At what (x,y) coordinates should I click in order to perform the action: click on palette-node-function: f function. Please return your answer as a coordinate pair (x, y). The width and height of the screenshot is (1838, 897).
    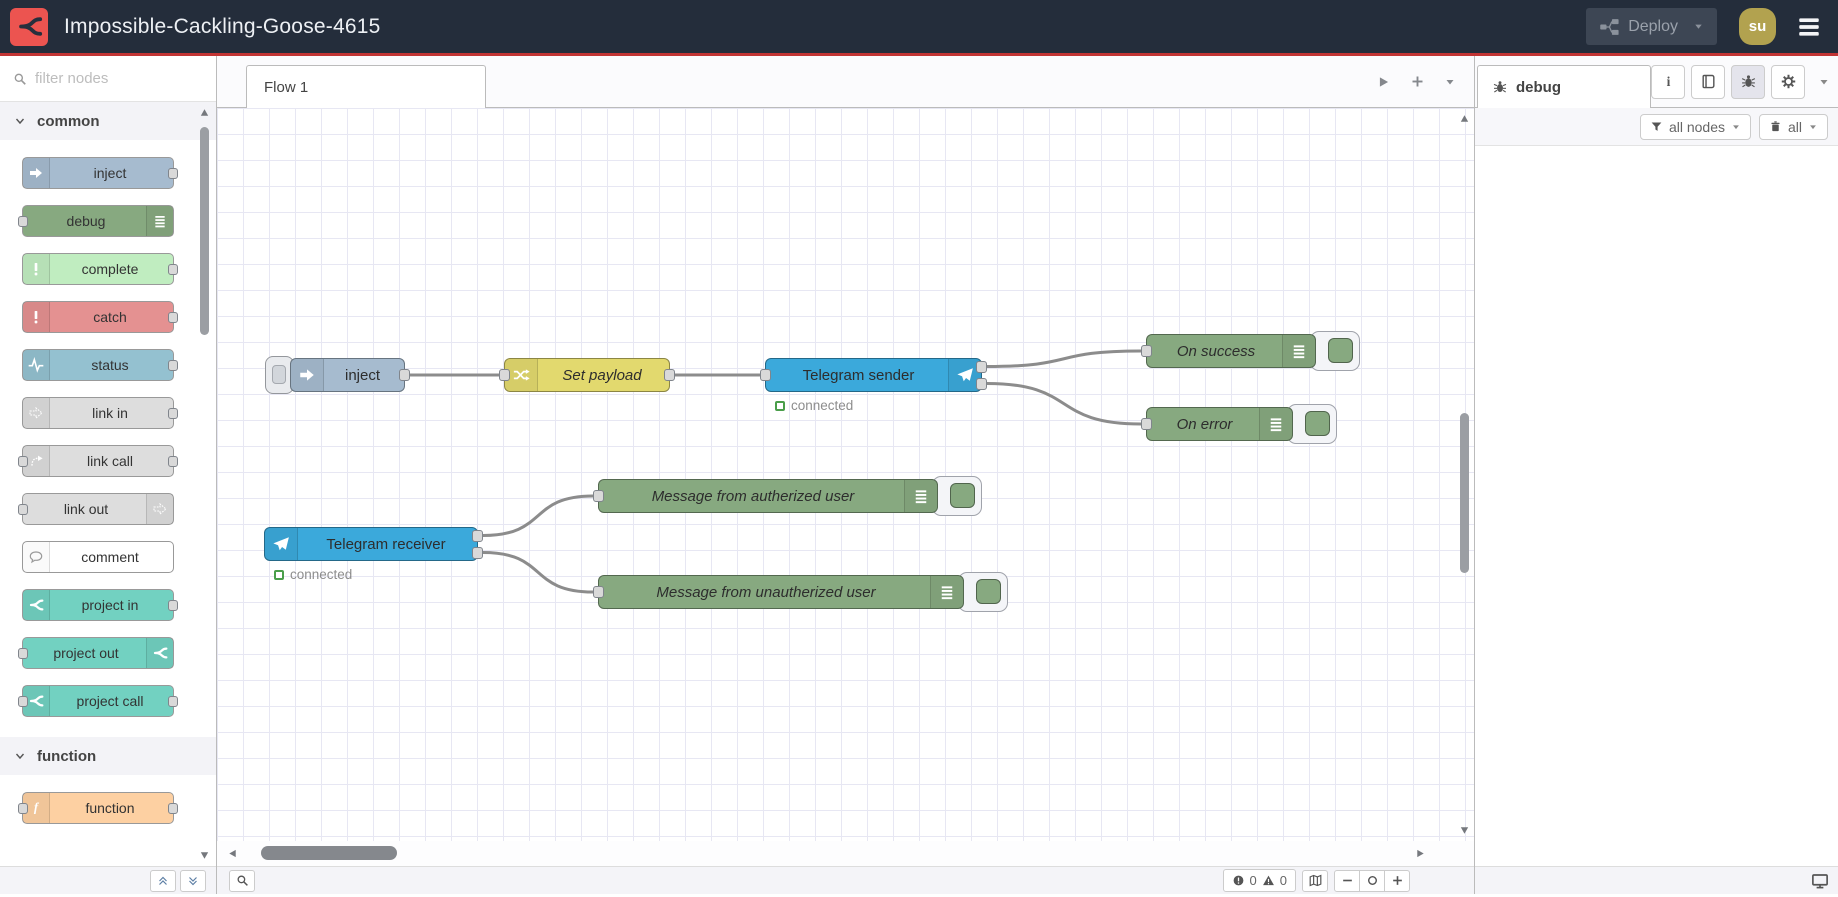
    Looking at the image, I should click on (98, 808).